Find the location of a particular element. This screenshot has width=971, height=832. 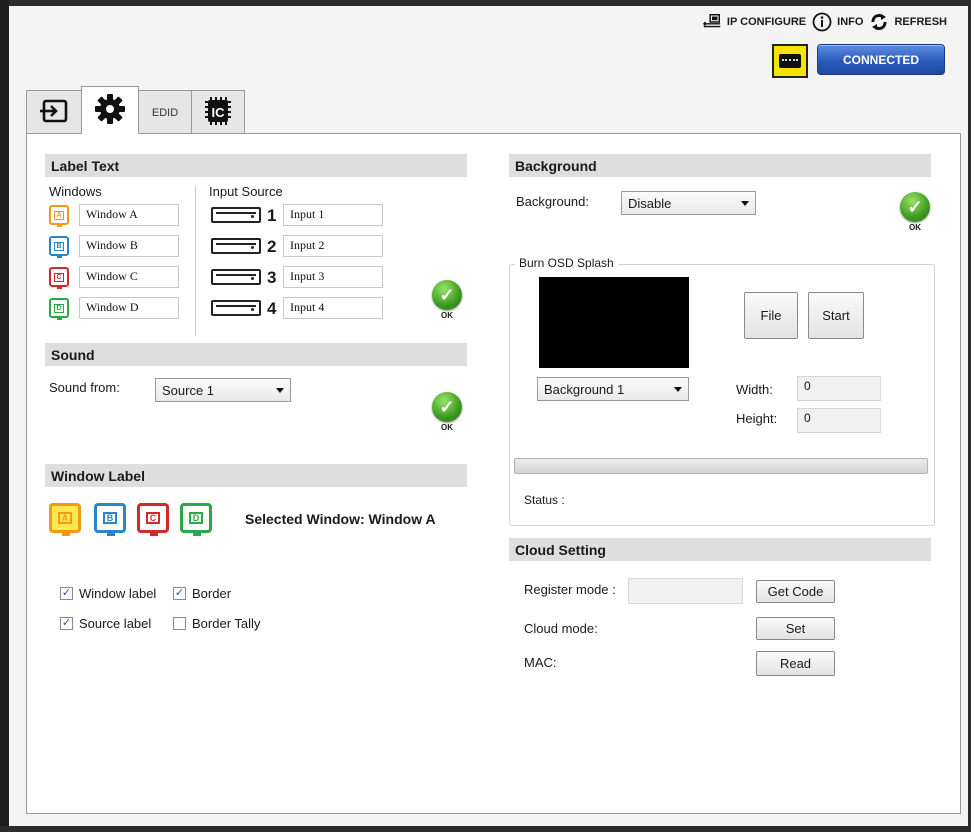

height-label: Height: is located at coordinates (757, 418).